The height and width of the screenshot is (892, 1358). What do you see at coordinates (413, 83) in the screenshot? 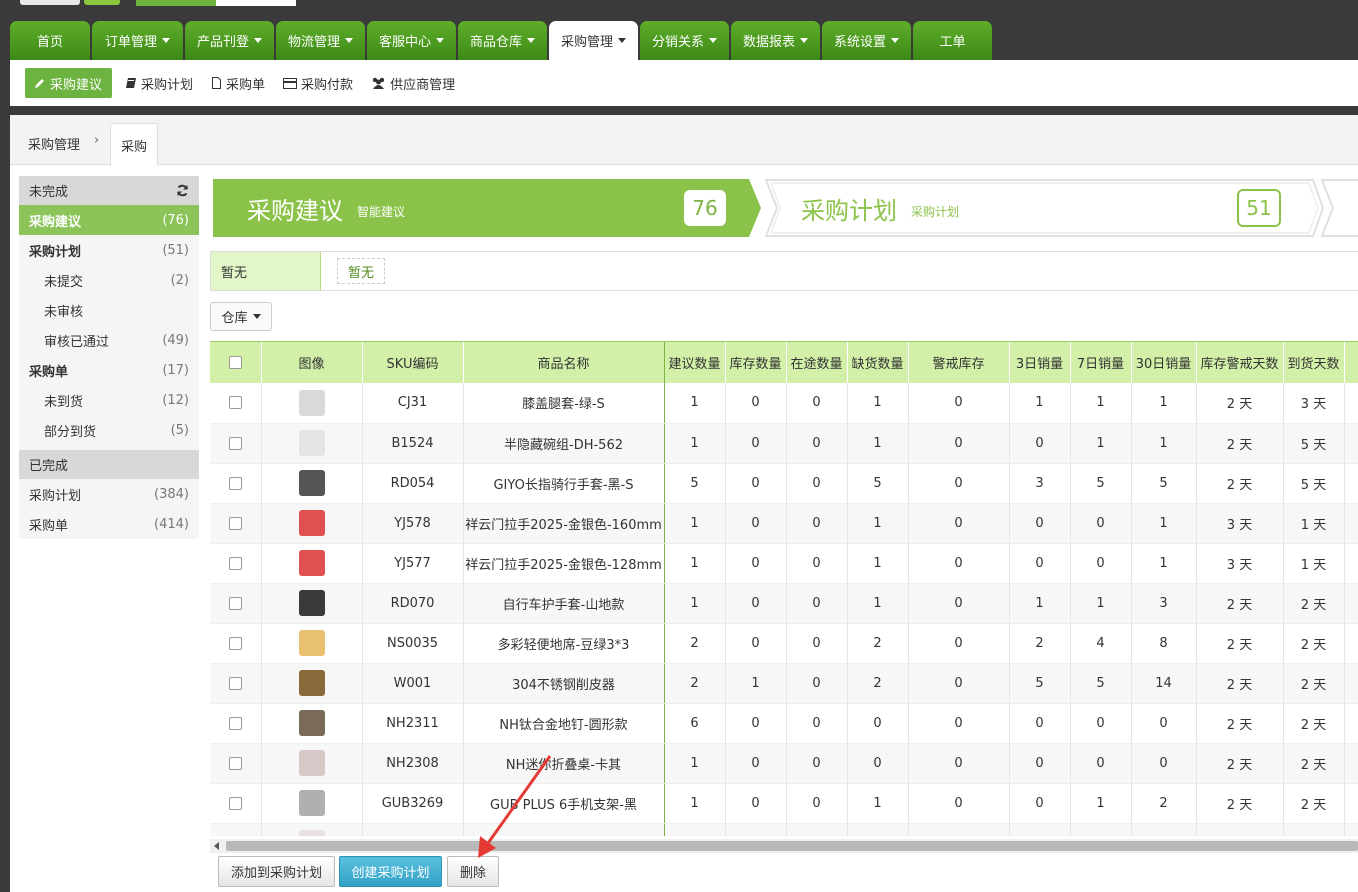
I see `subnav-supplier-management: 供应商管理` at bounding box center [413, 83].